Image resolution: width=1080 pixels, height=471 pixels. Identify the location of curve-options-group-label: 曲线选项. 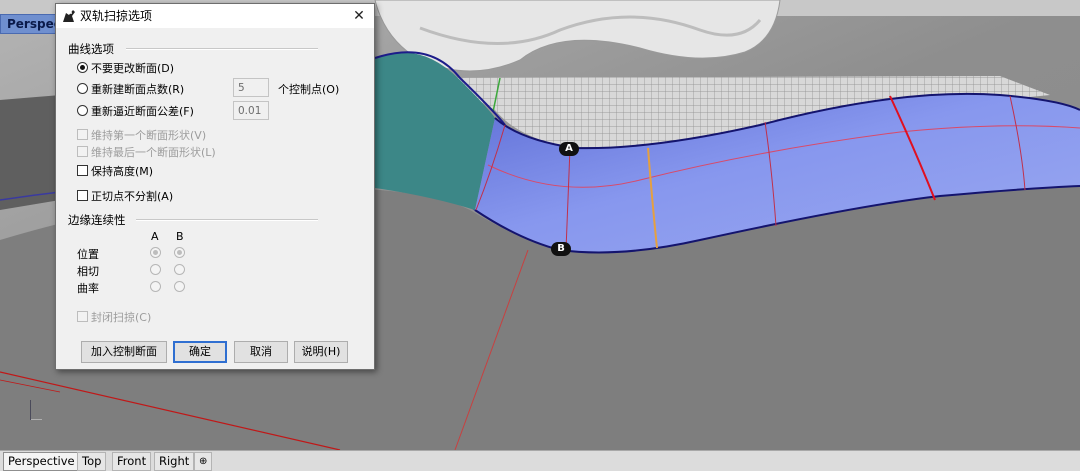
(91, 49).